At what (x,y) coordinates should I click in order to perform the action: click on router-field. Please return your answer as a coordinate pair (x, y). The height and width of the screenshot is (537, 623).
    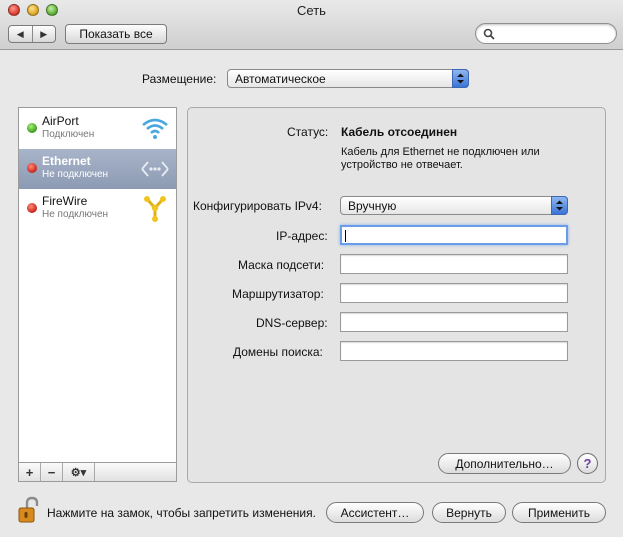
    Looking at the image, I should click on (454, 293).